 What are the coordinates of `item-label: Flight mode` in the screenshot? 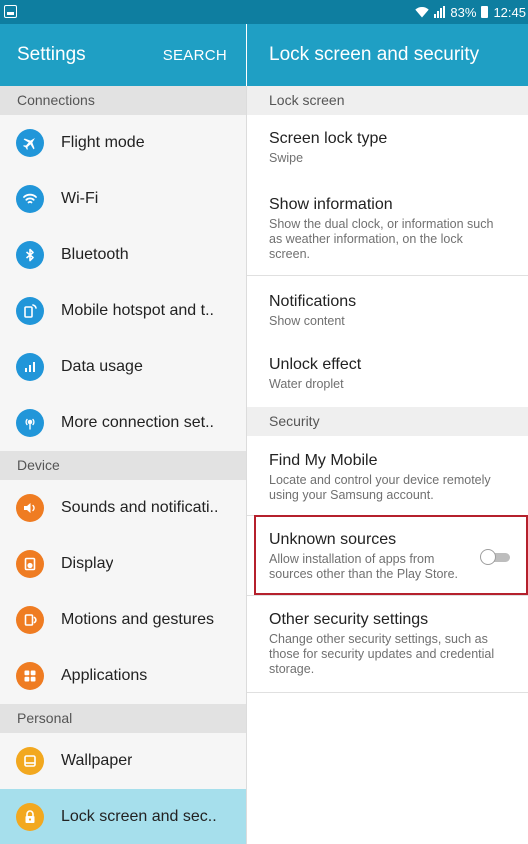 It's located at (103, 142).